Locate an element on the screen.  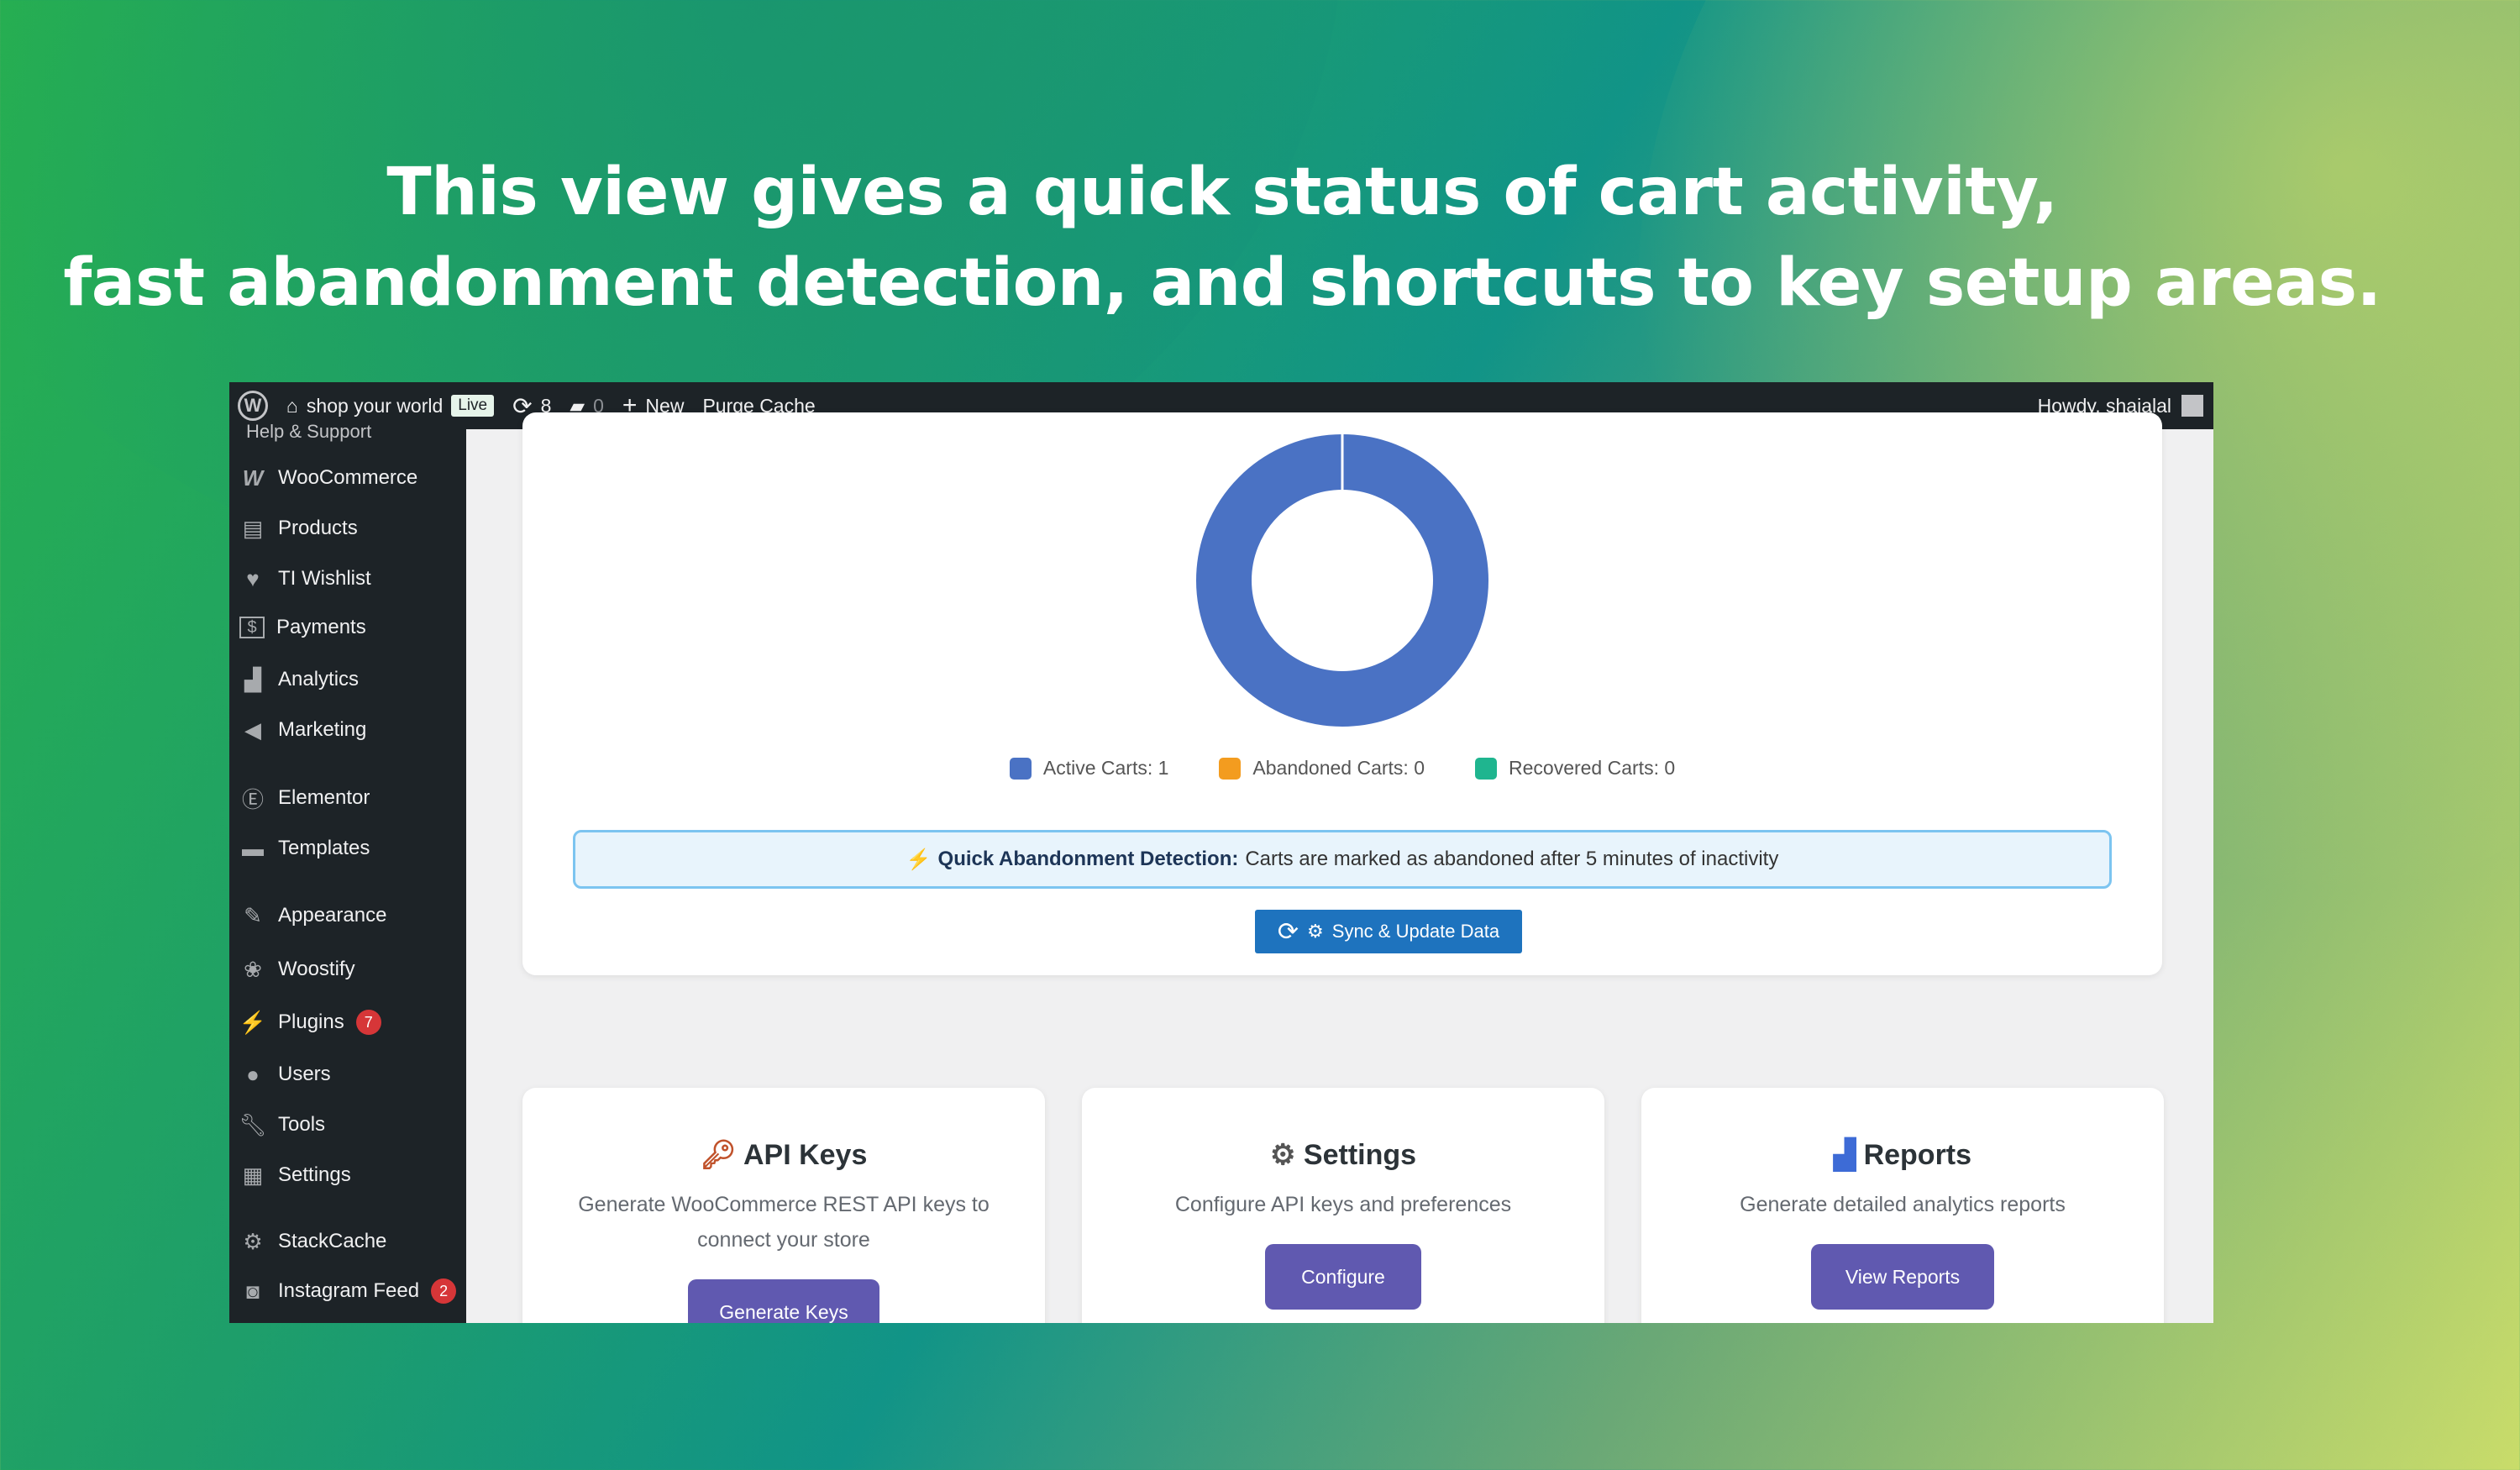
elementor-icon: Ⓔ is located at coordinates (252, 799).